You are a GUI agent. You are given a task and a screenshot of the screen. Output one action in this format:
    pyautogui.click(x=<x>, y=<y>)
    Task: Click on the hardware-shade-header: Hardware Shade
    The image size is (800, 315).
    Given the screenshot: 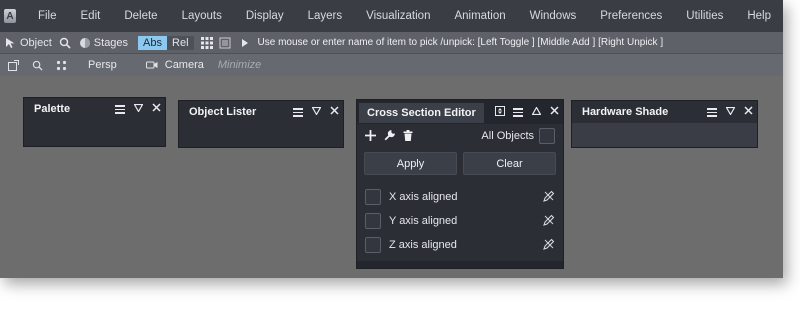 What is the action you would take?
    pyautogui.click(x=664, y=112)
    